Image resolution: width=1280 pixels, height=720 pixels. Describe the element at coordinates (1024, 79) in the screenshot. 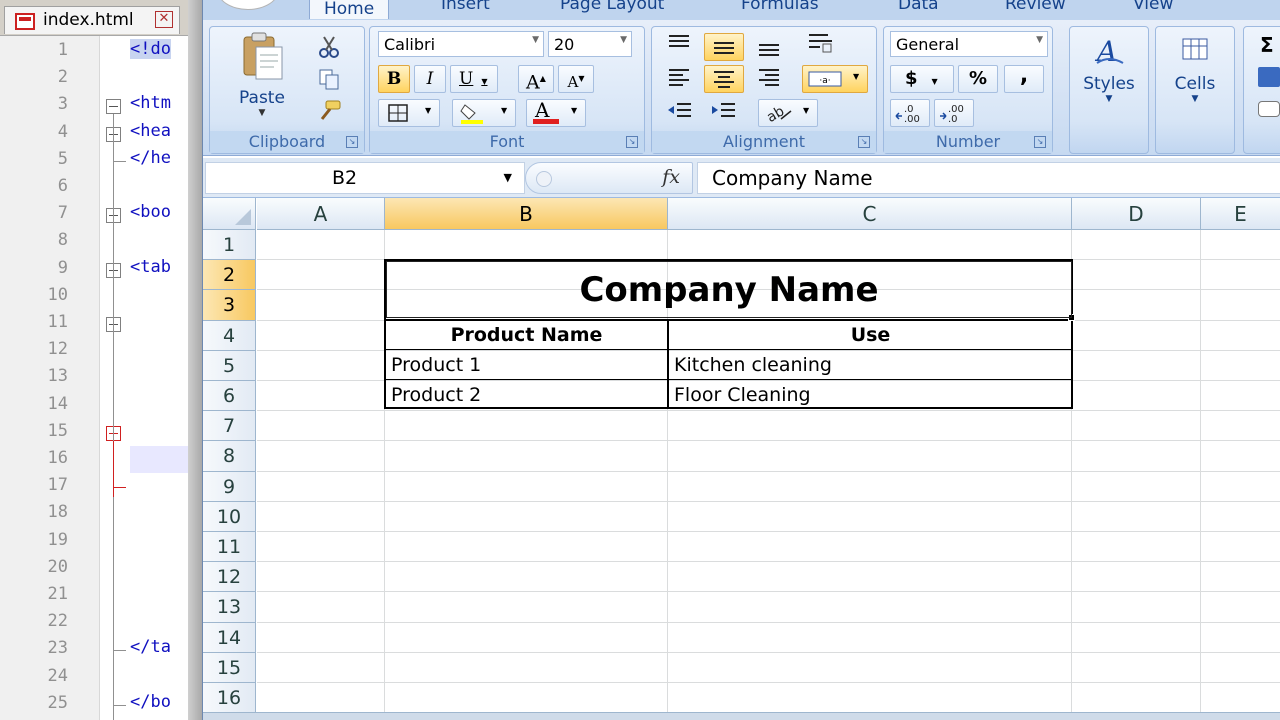

I see `comma-style-button: ,` at that location.